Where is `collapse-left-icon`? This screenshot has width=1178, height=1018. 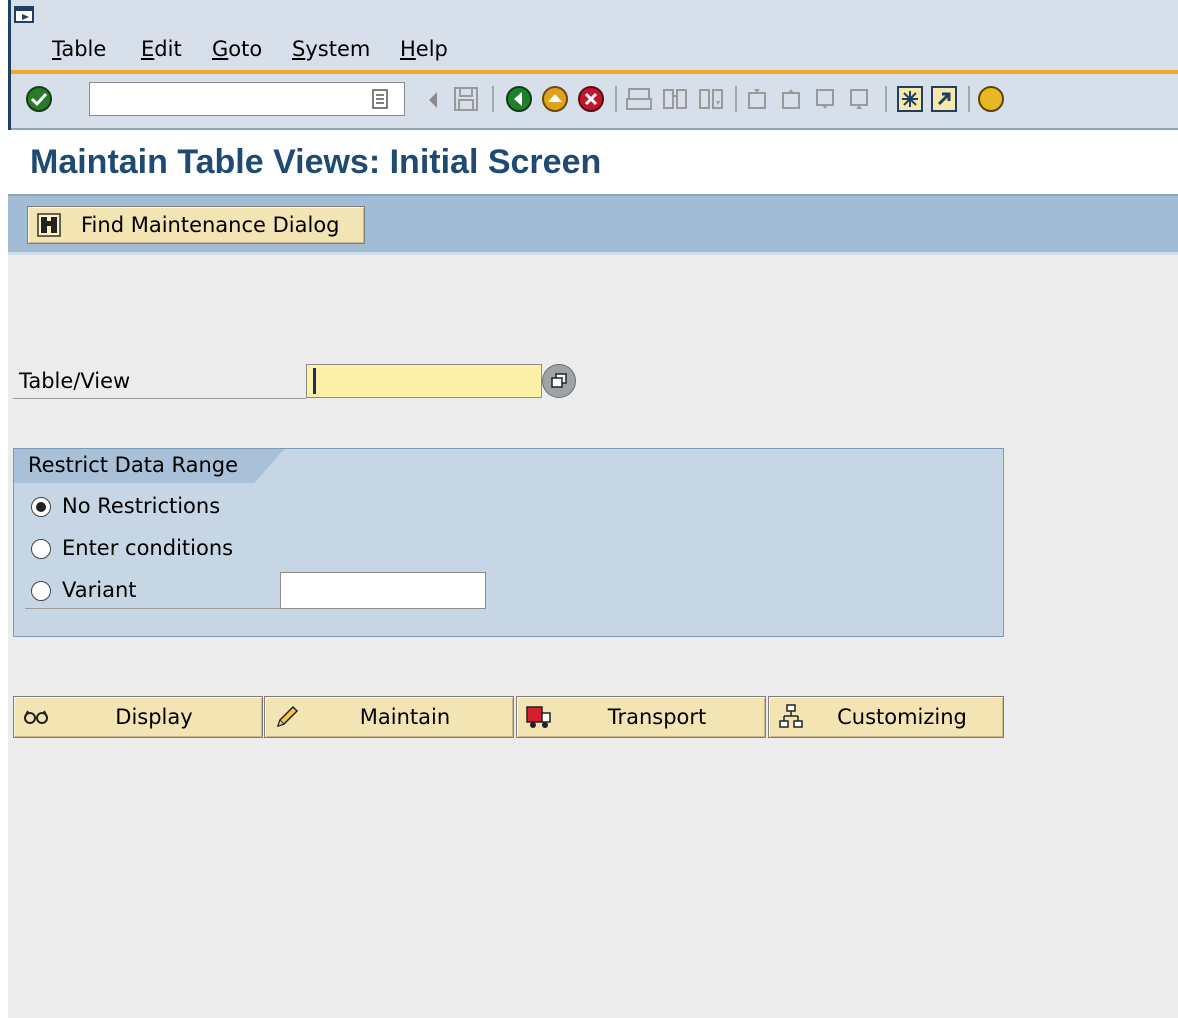 collapse-left-icon is located at coordinates (433, 100).